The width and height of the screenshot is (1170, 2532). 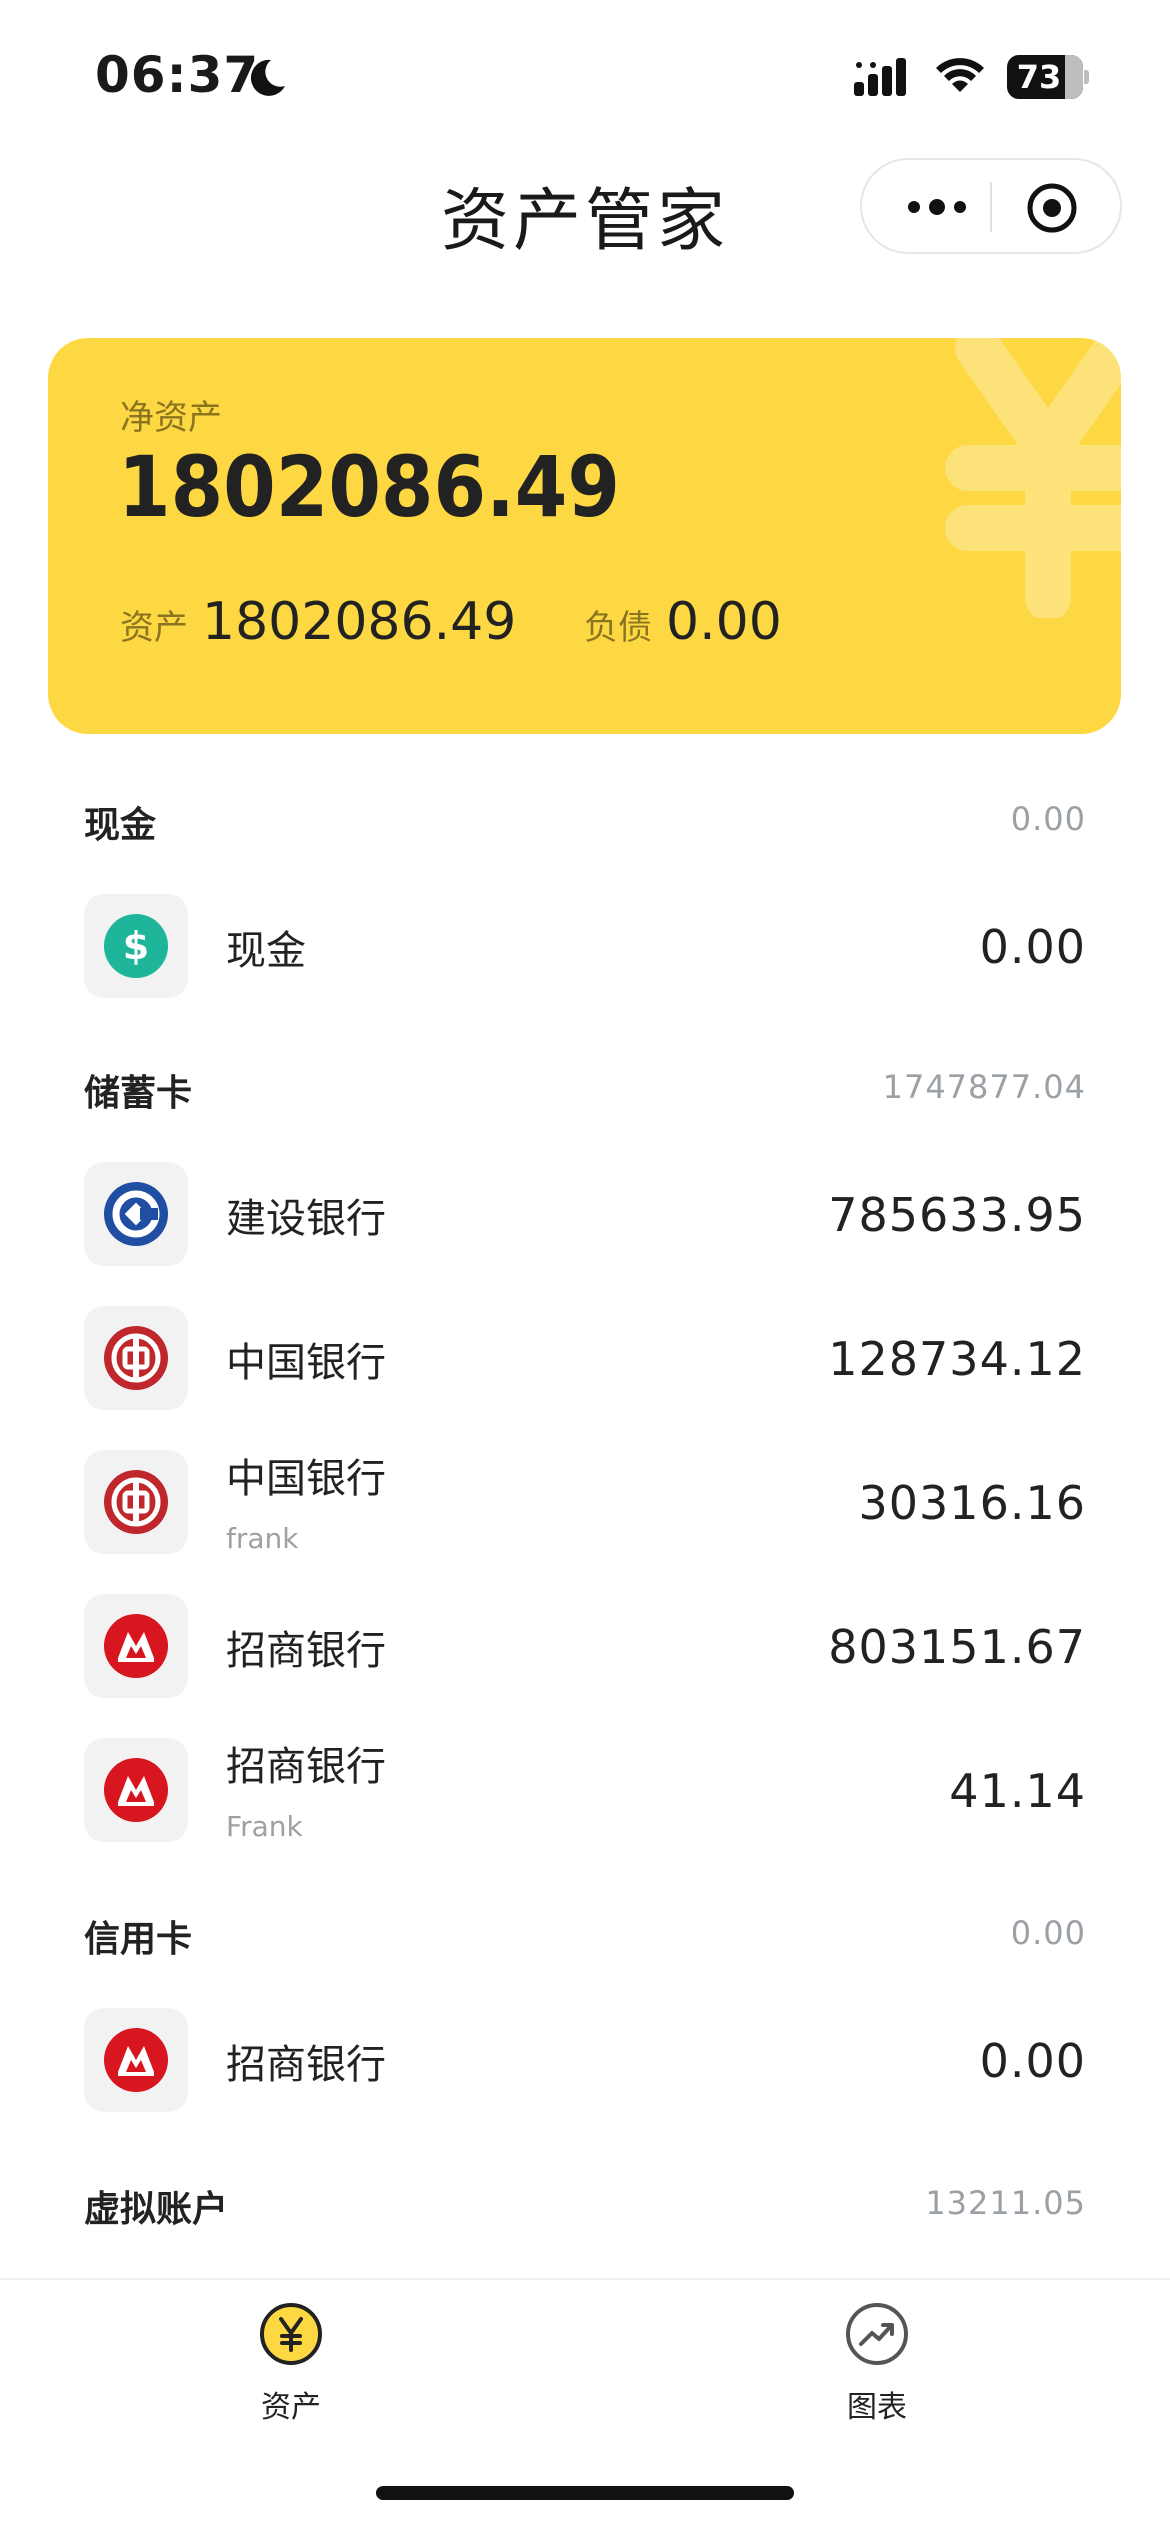 I want to click on yen-coin-icon, so click(x=291, y=2334).